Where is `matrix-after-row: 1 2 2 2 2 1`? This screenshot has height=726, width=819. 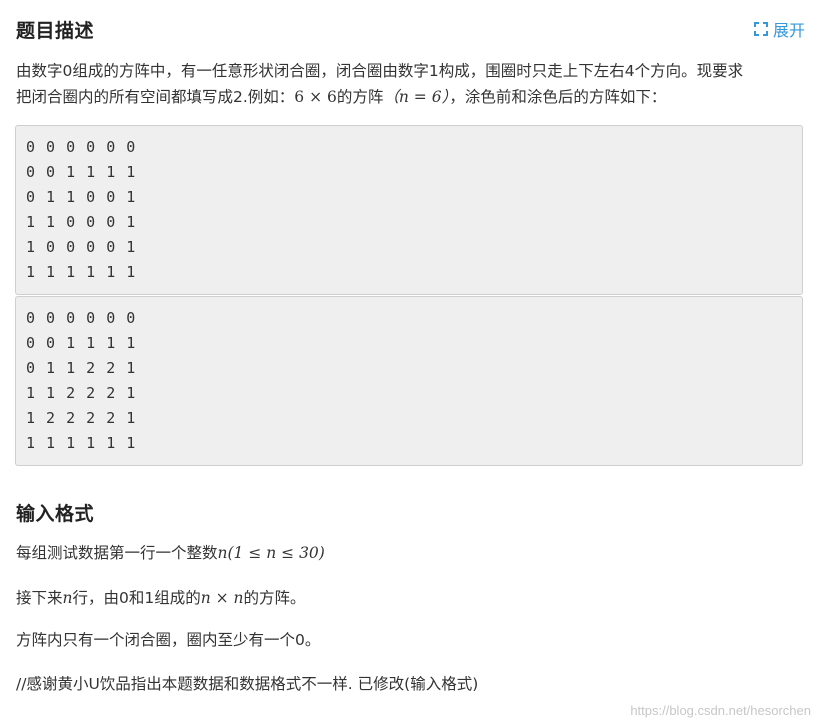 matrix-after-row: 1 2 2 2 2 1 is located at coordinates (81, 418).